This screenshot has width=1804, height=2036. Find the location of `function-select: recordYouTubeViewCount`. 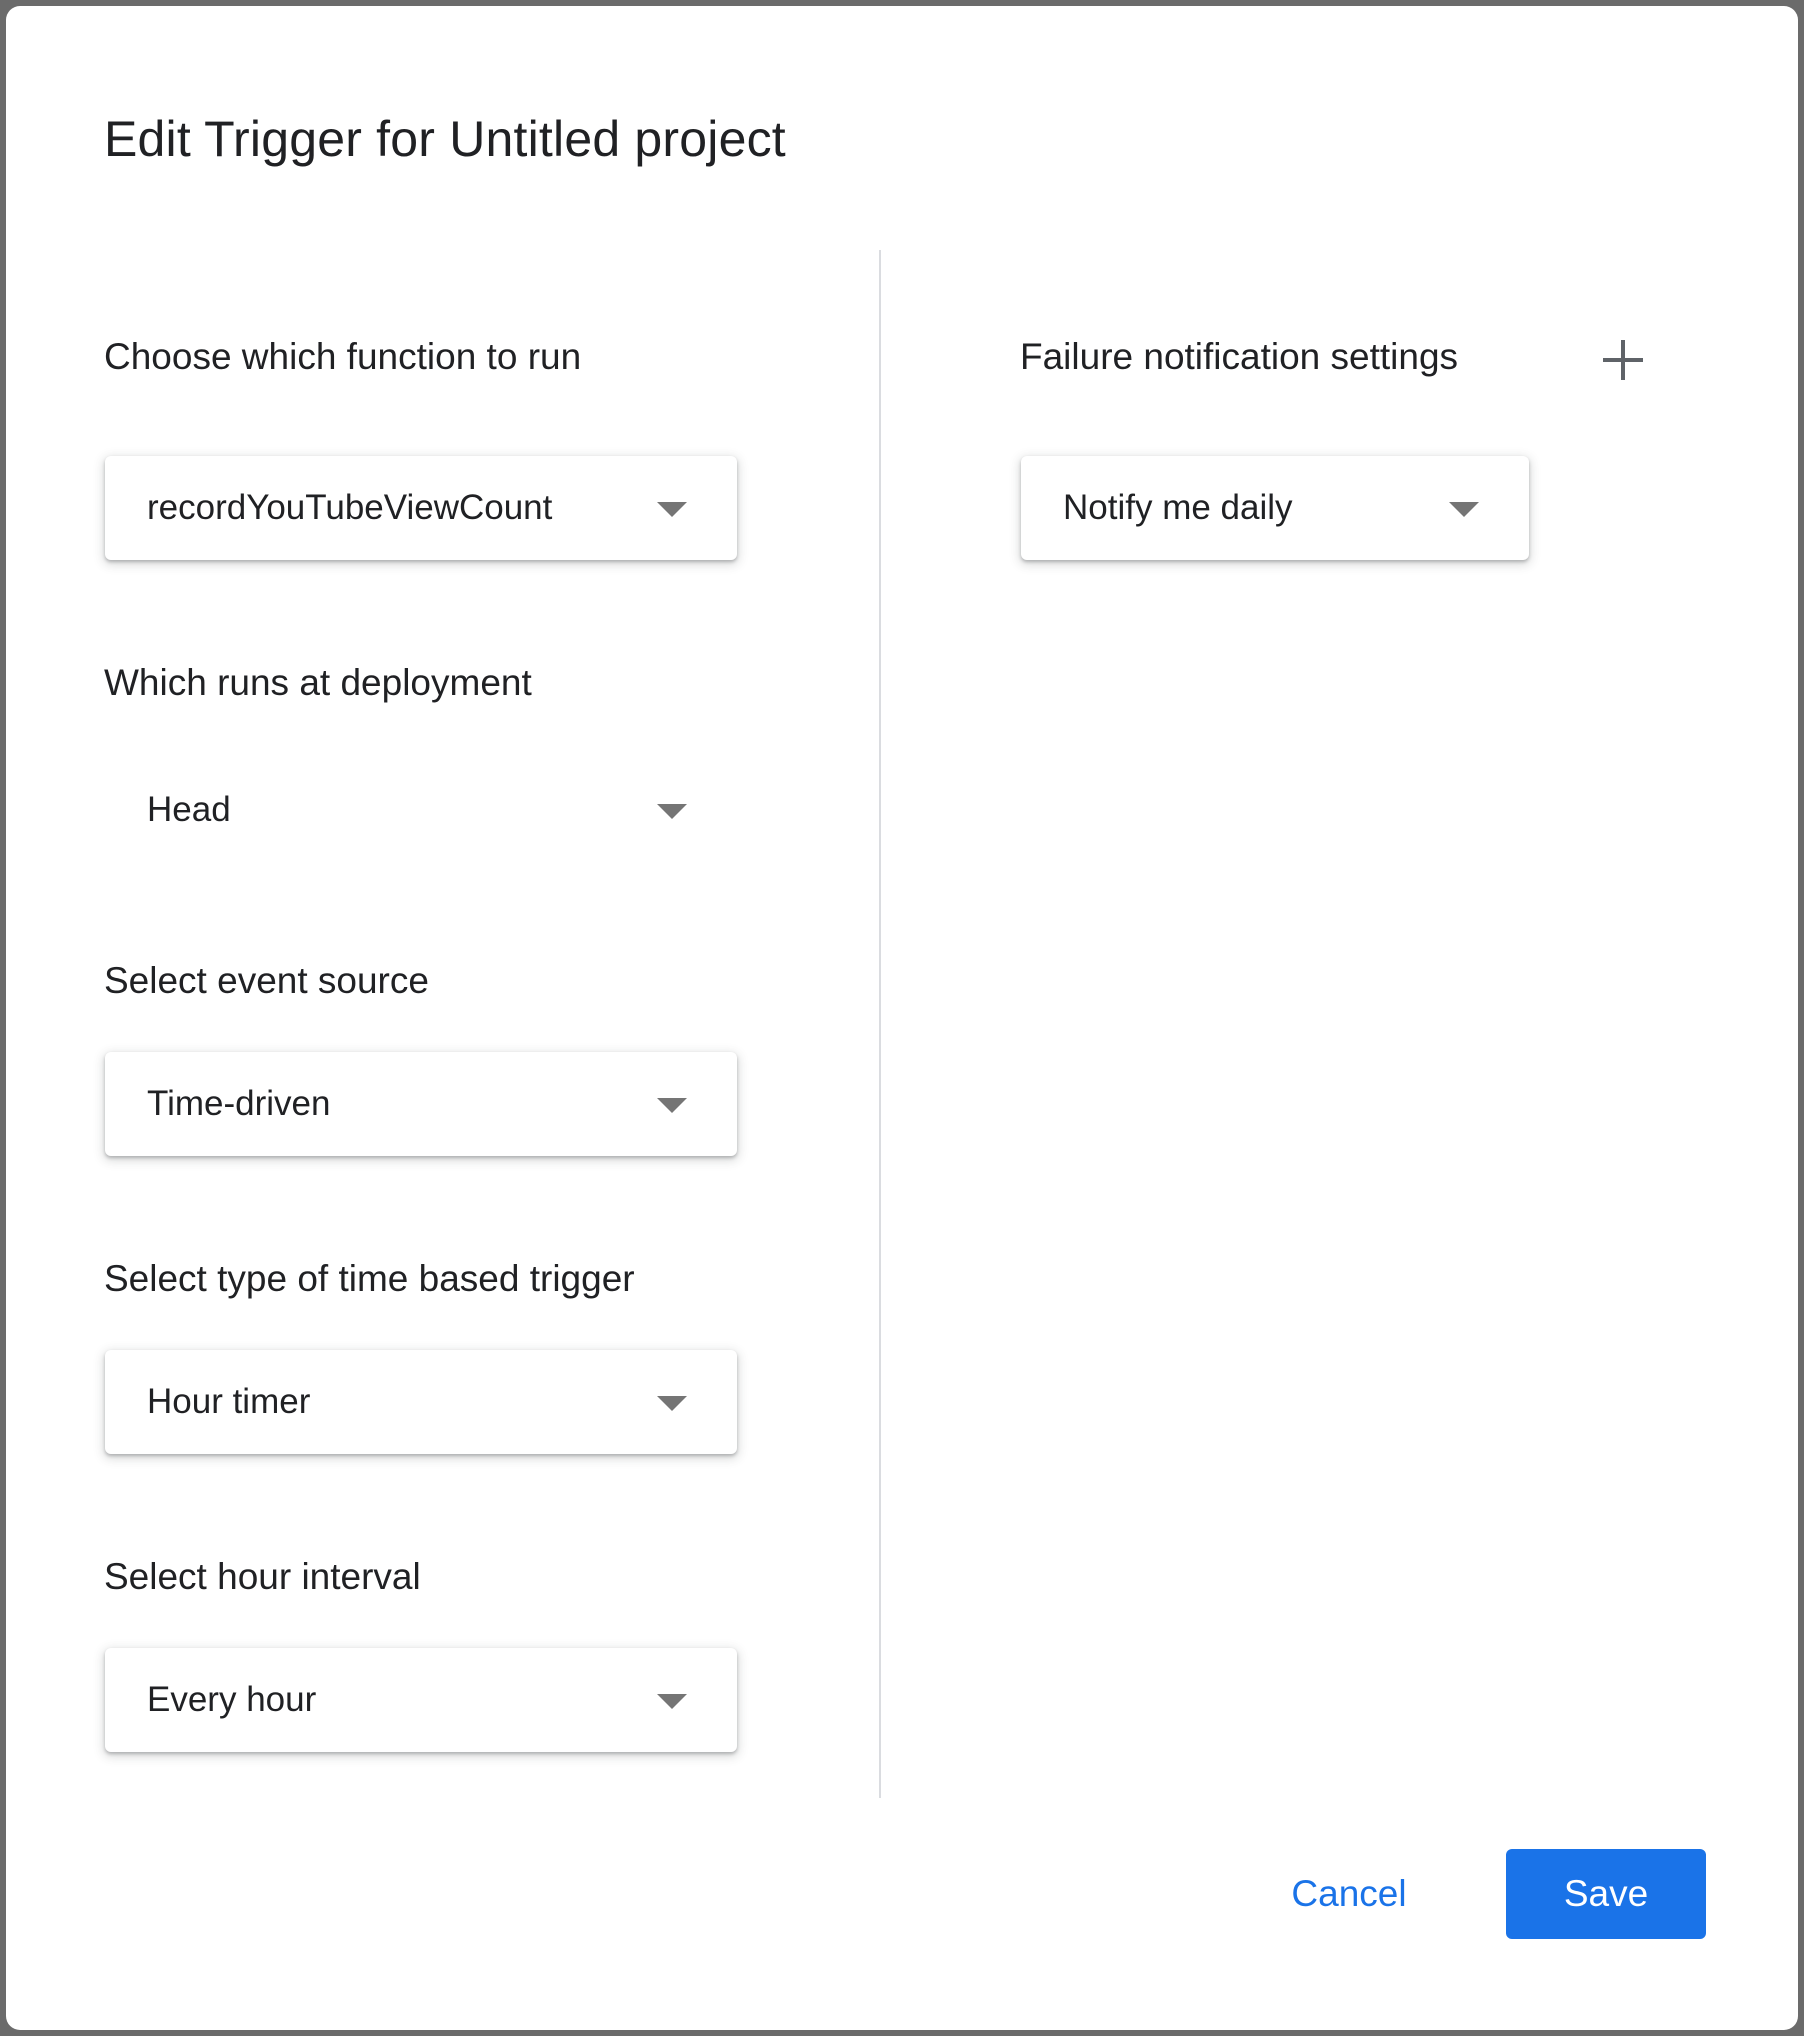

function-select: recordYouTubeViewCount is located at coordinates (421, 508).